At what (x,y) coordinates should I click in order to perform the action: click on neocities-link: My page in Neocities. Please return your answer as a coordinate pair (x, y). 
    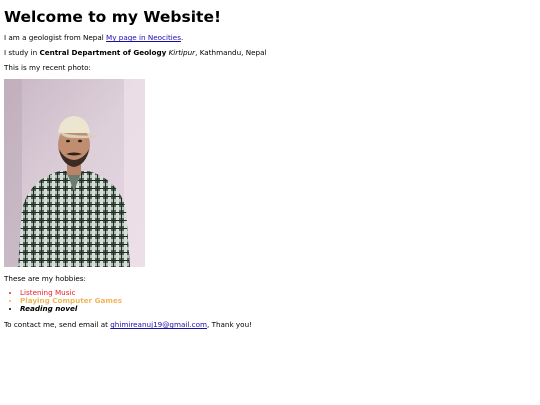
    Looking at the image, I should click on (143, 37).